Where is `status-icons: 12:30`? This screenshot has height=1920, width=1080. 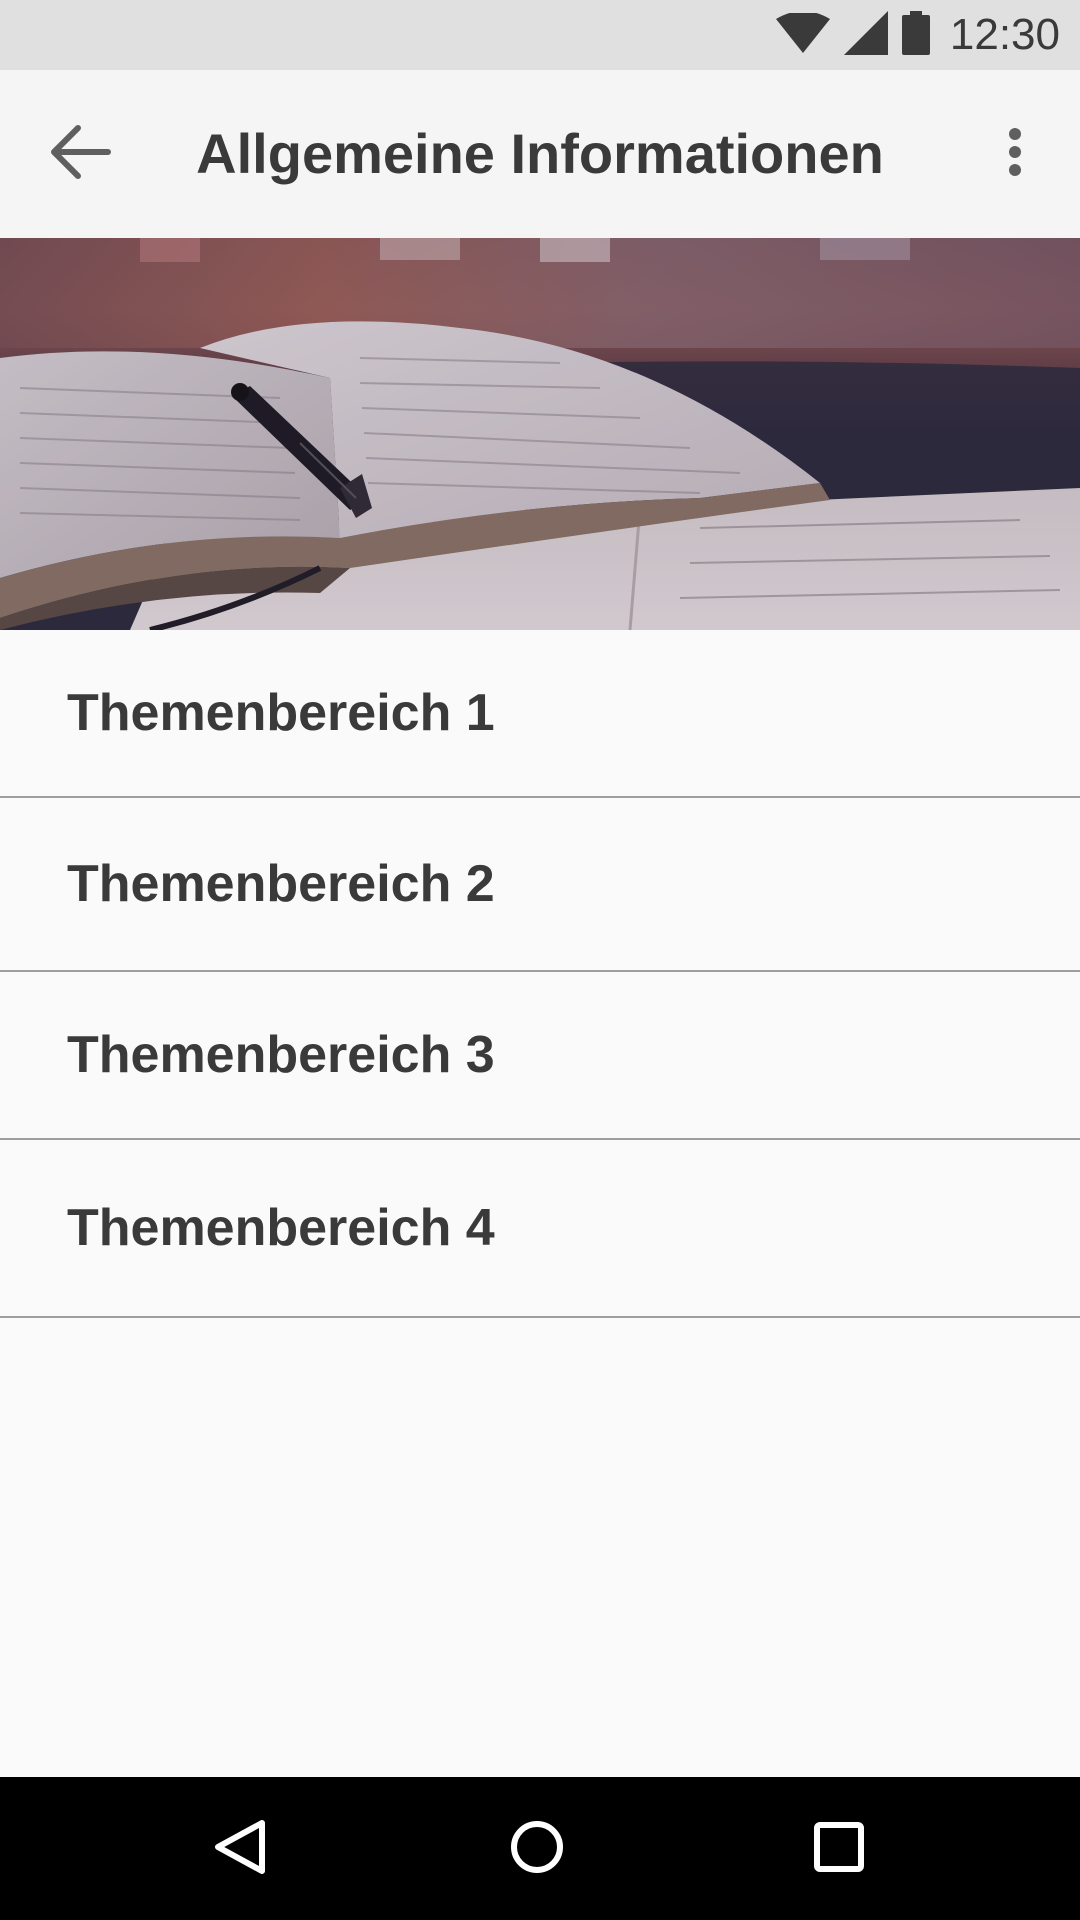 status-icons: 12:30 is located at coordinates (917, 35).